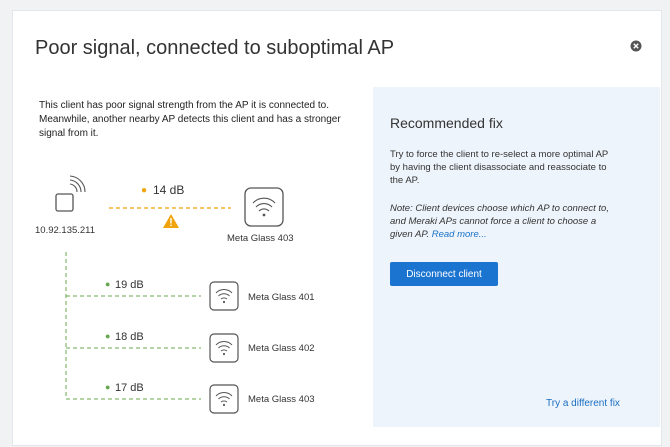 The height and width of the screenshot is (447, 670). What do you see at coordinates (281, 297) in the screenshot?
I see `nearby-ap-name: Meta Glass 401` at bounding box center [281, 297].